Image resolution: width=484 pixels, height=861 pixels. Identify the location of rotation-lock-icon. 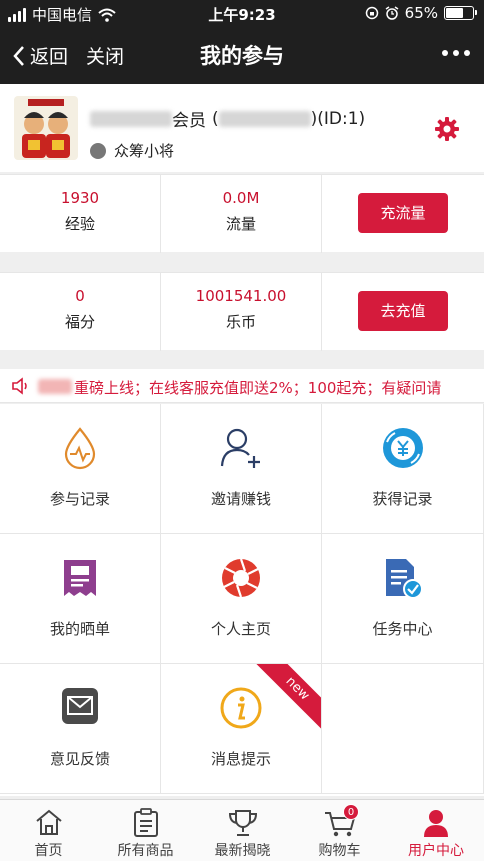
(371, 13).